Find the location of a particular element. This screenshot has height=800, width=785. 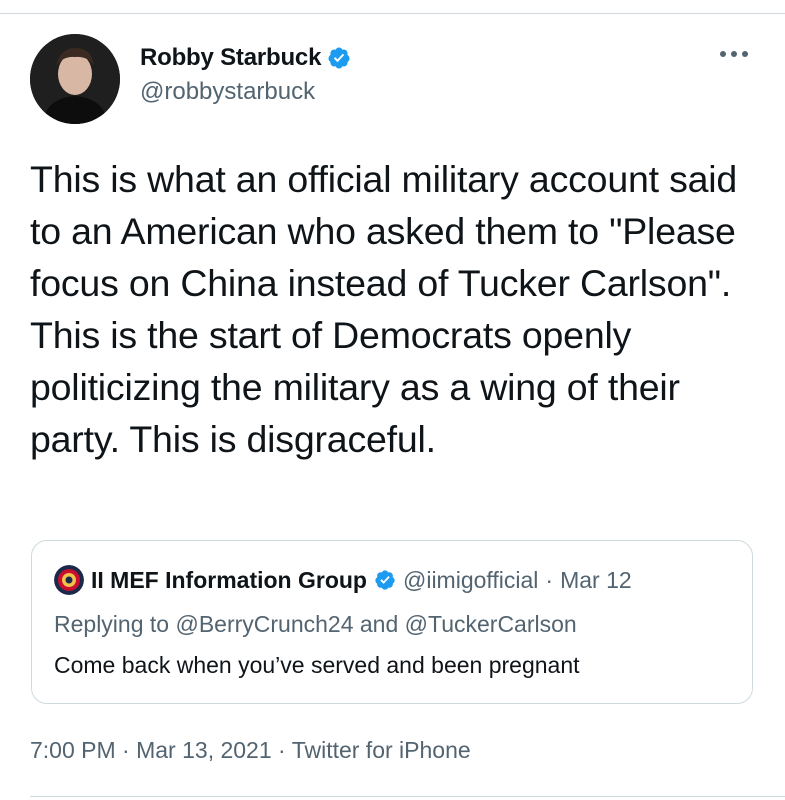

author-block: Robby Starbuck @robbystarbuck is located at coordinates (245, 75).